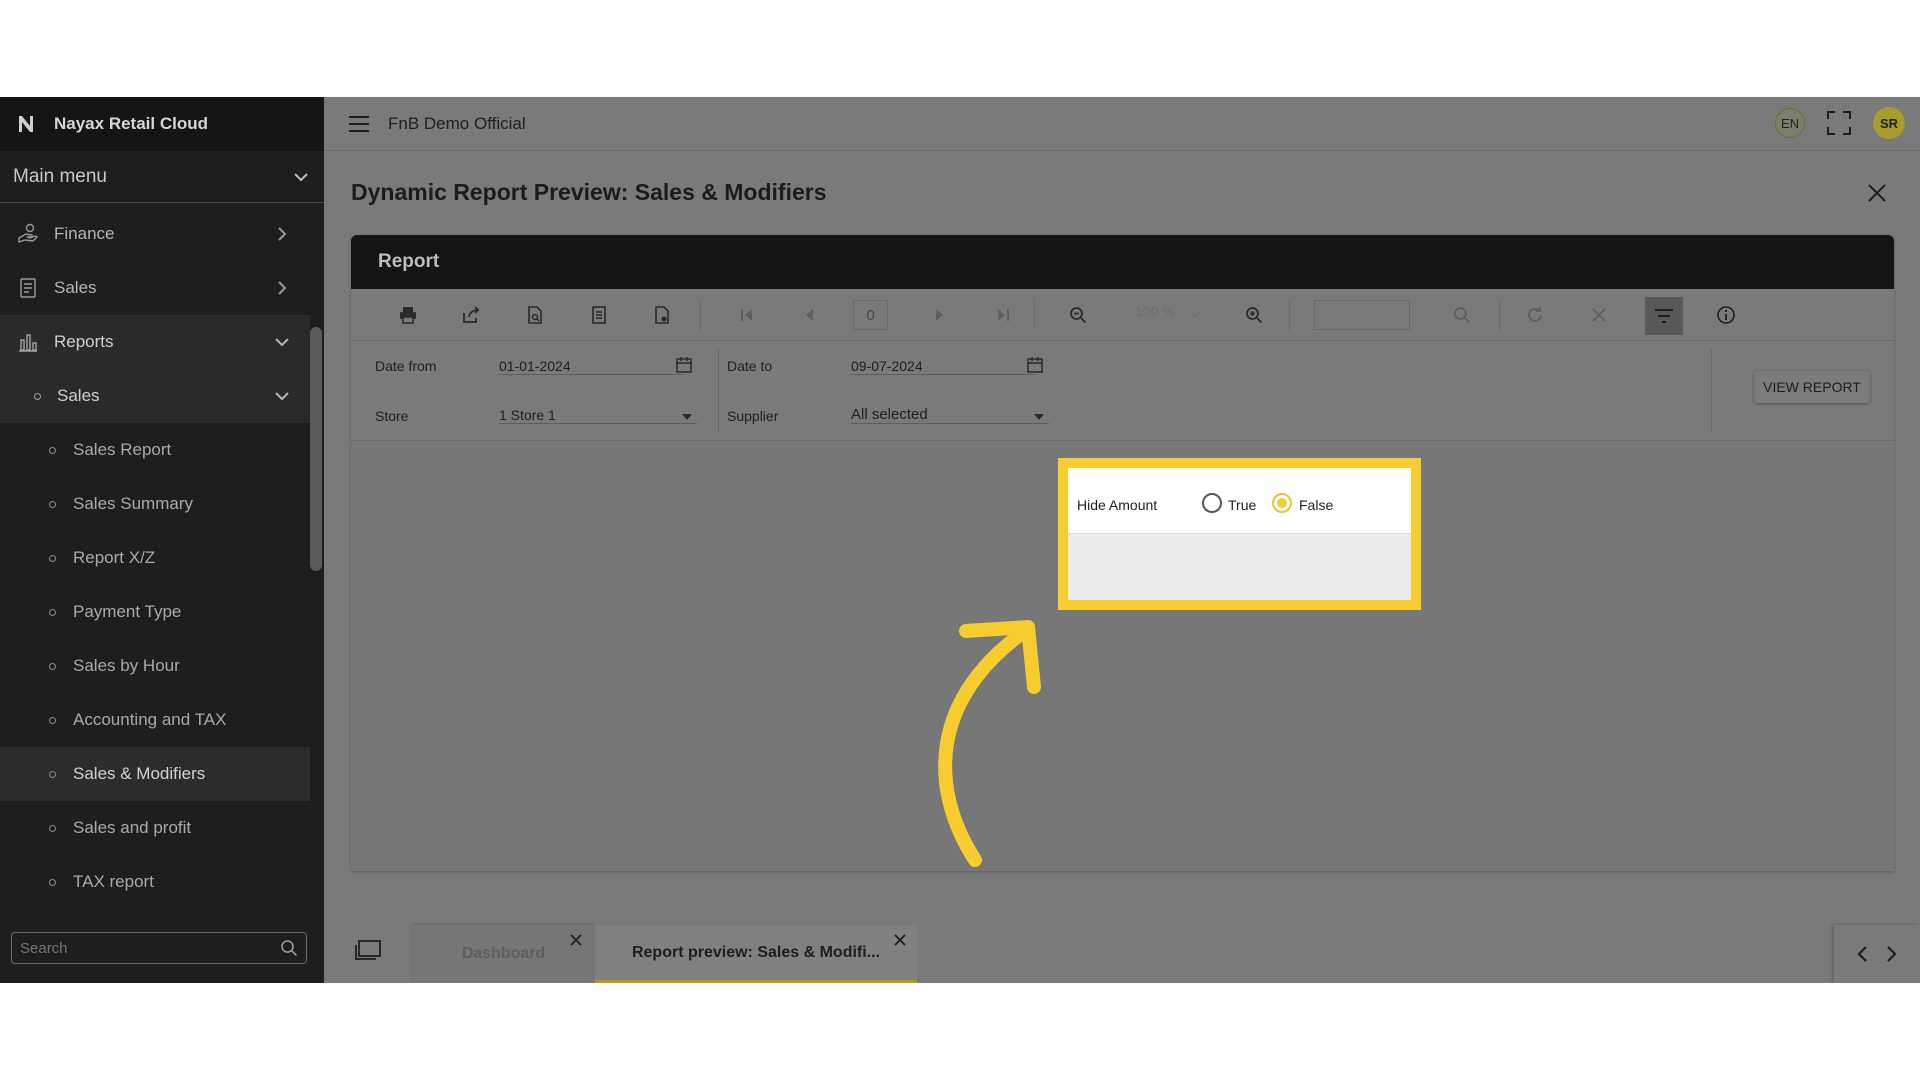 The height and width of the screenshot is (1080, 1920). What do you see at coordinates (1316, 505) in the screenshot?
I see `radio-label-false: False` at bounding box center [1316, 505].